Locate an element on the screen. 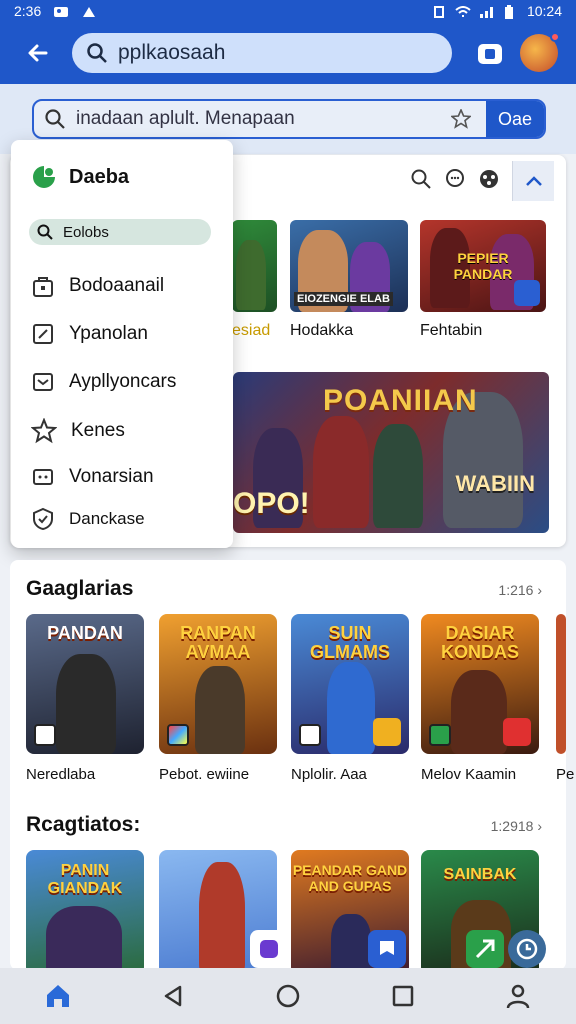 The height and width of the screenshot is (1024, 576). app-logo-icon is located at coordinates (44, 177).